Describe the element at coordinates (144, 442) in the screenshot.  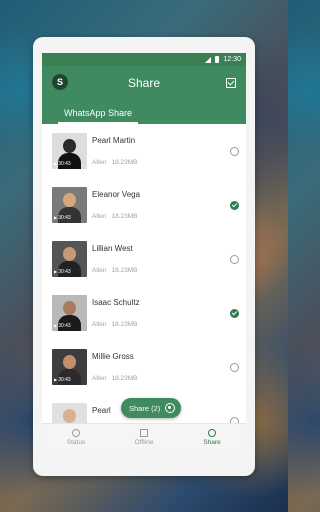
I see `nav-label: Offline` at that location.